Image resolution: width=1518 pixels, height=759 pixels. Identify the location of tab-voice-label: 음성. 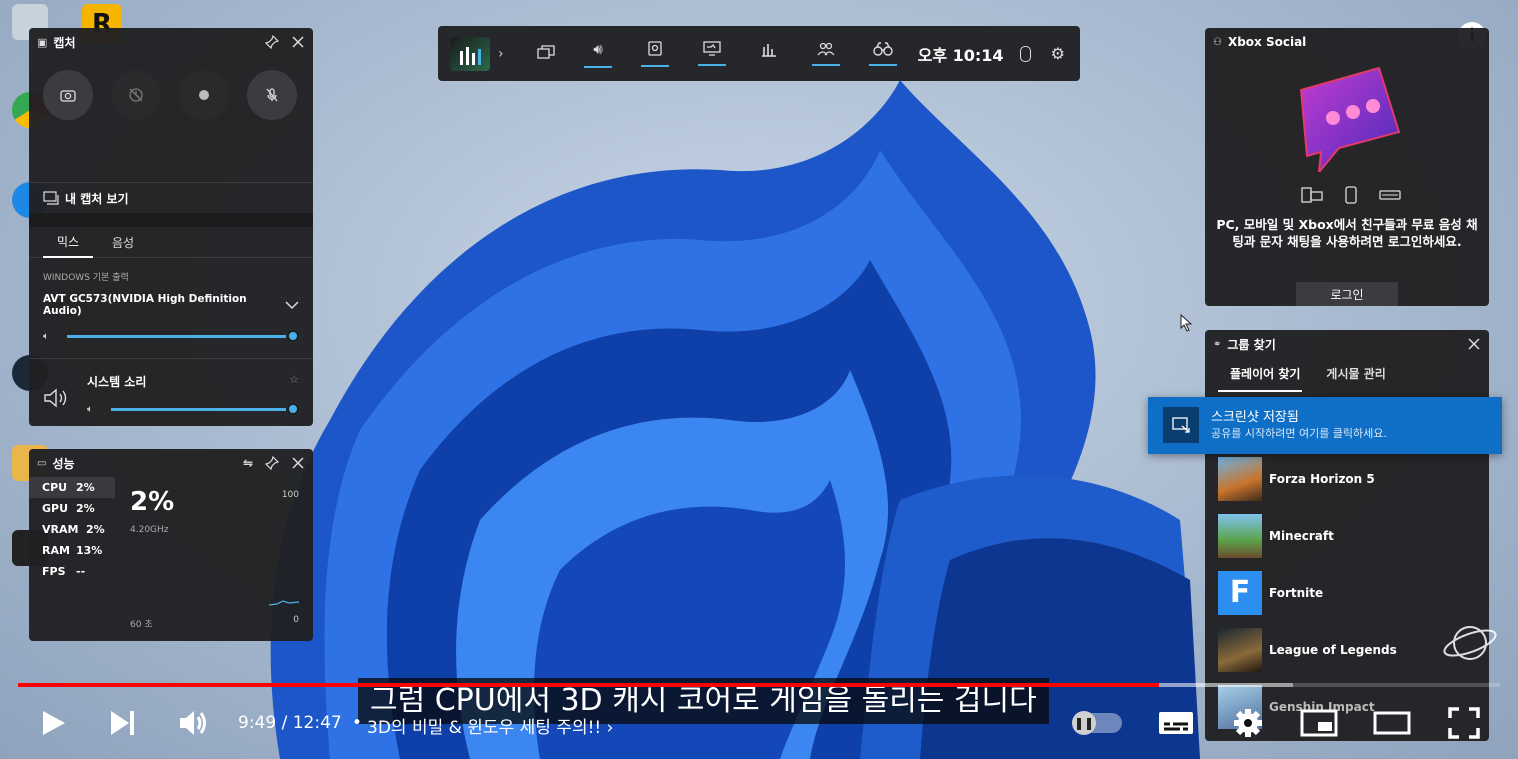
(123, 242).